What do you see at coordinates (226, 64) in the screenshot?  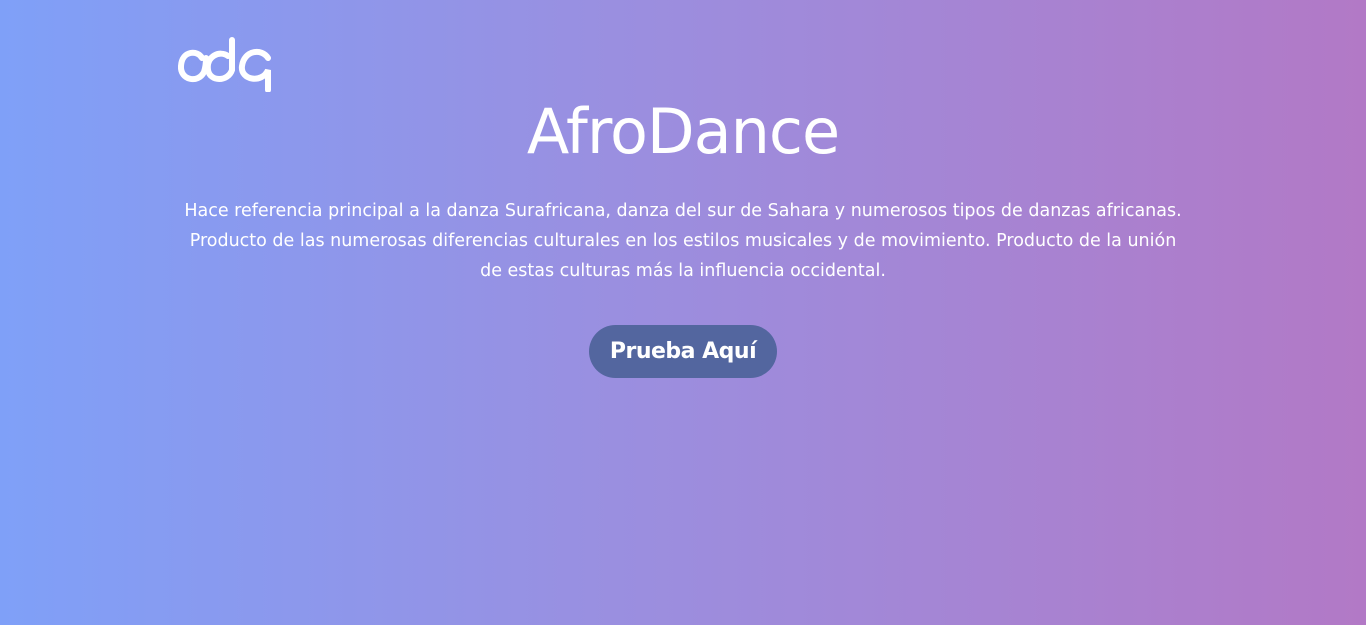 I see `ada-logo-icon` at bounding box center [226, 64].